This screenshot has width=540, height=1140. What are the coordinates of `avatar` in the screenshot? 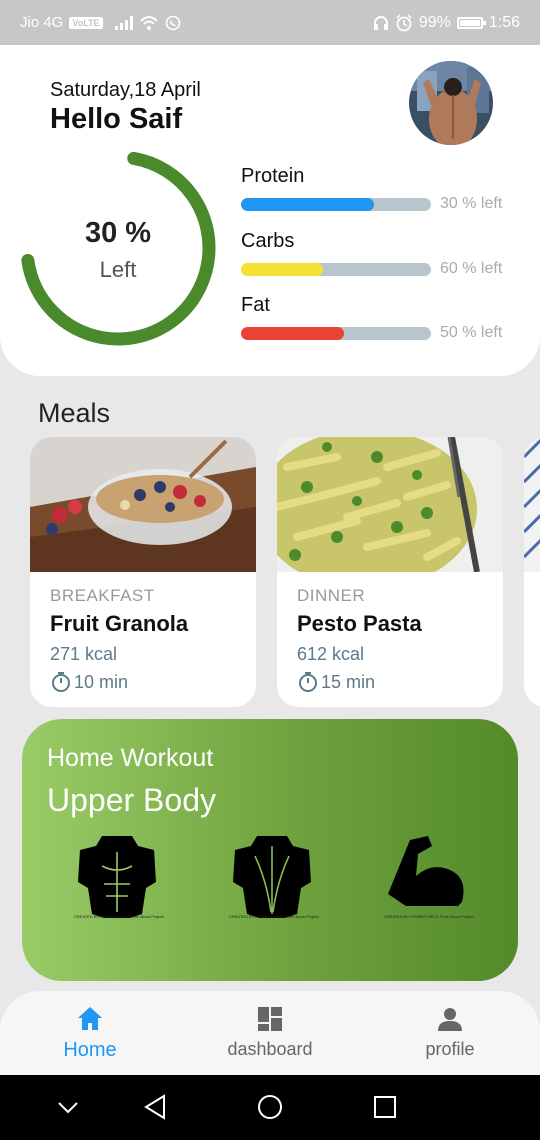 It's located at (451, 103).